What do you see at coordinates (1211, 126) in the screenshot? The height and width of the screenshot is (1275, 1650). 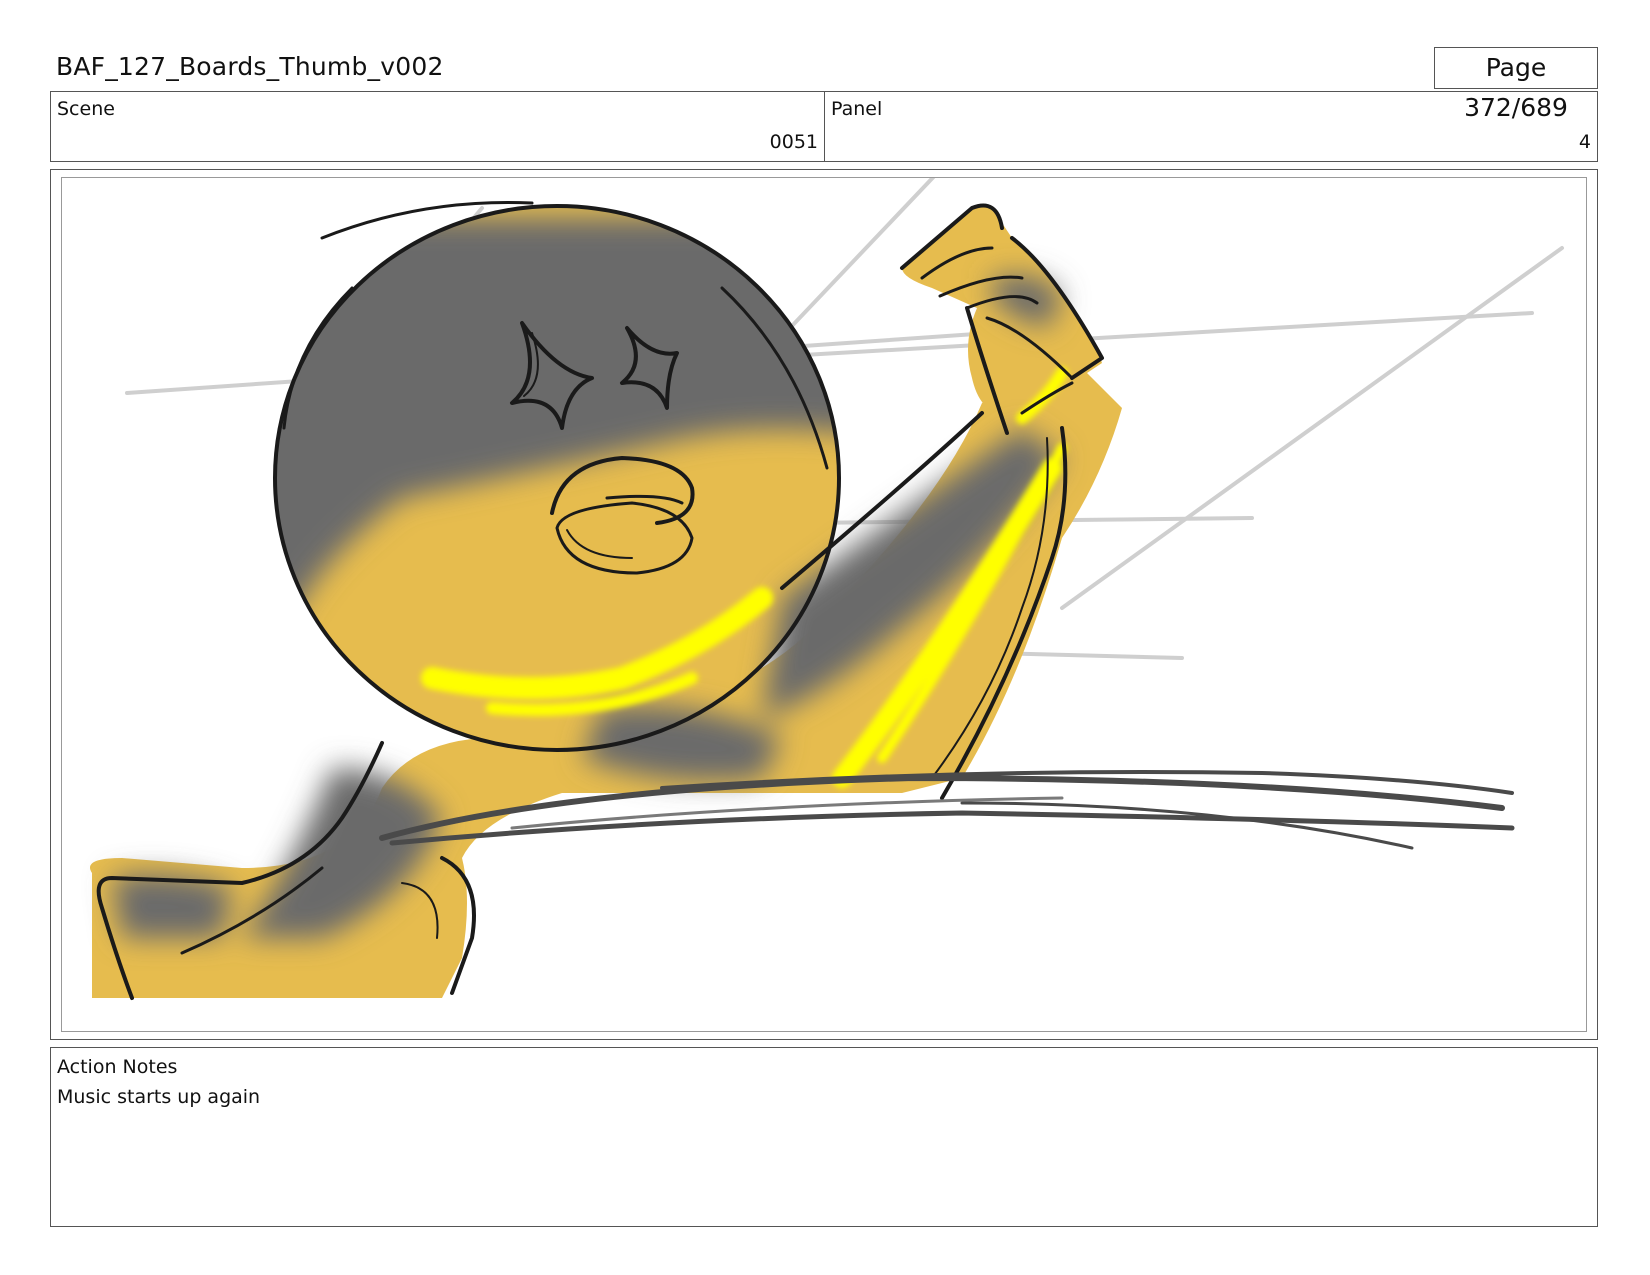 I see `panel-cell: Panel 4` at bounding box center [1211, 126].